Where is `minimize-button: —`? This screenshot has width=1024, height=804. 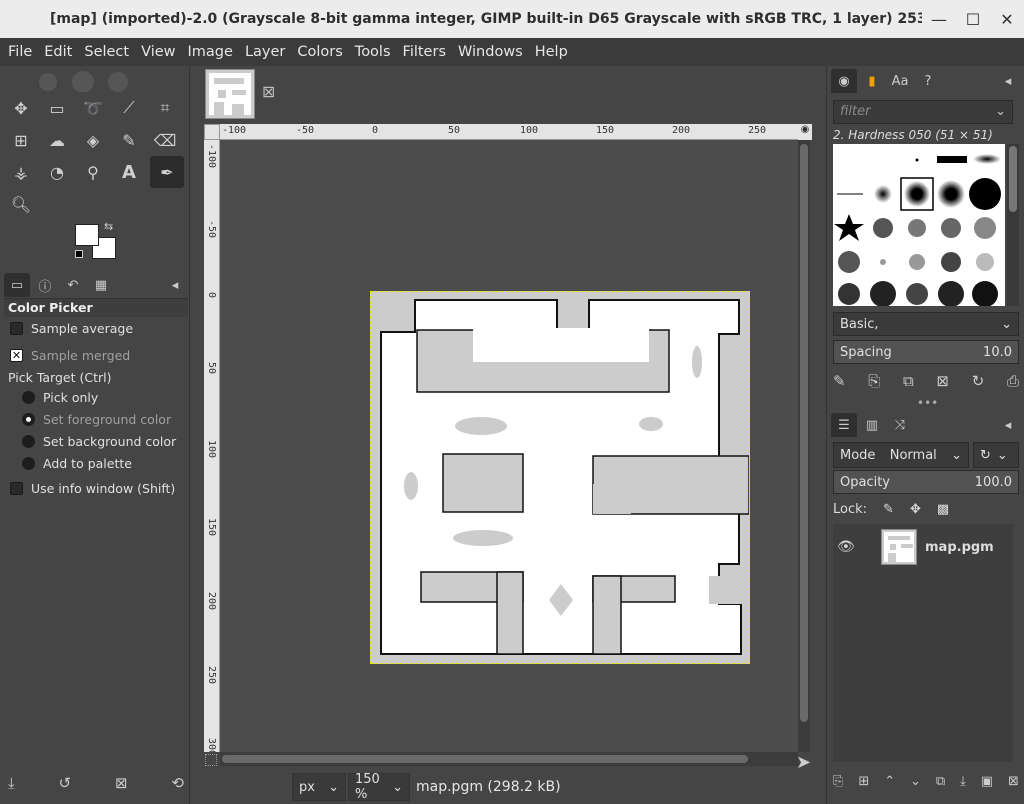
minimize-button: — is located at coordinates (939, 19).